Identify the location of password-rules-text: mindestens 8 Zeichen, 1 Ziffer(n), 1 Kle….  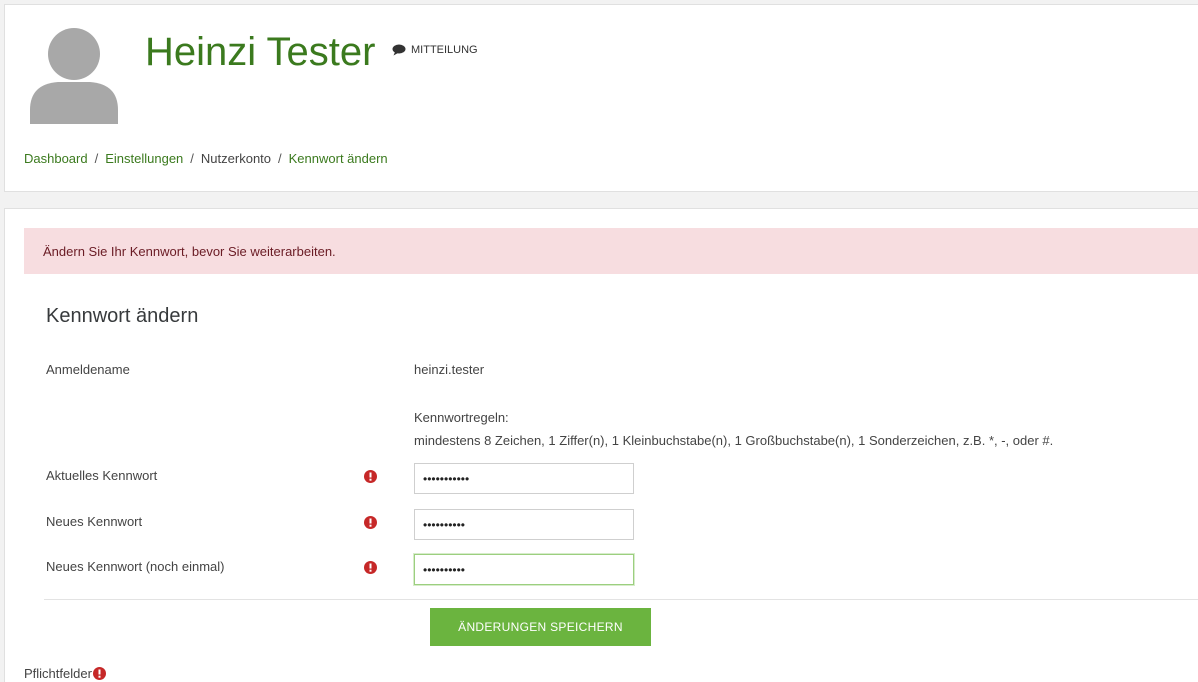
(734, 440).